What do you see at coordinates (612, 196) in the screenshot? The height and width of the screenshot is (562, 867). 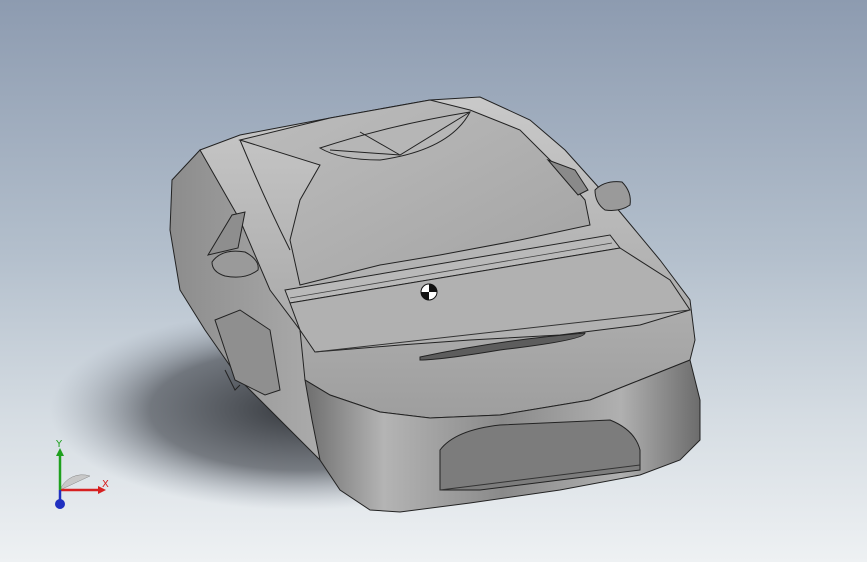 I see `right-mirror` at bounding box center [612, 196].